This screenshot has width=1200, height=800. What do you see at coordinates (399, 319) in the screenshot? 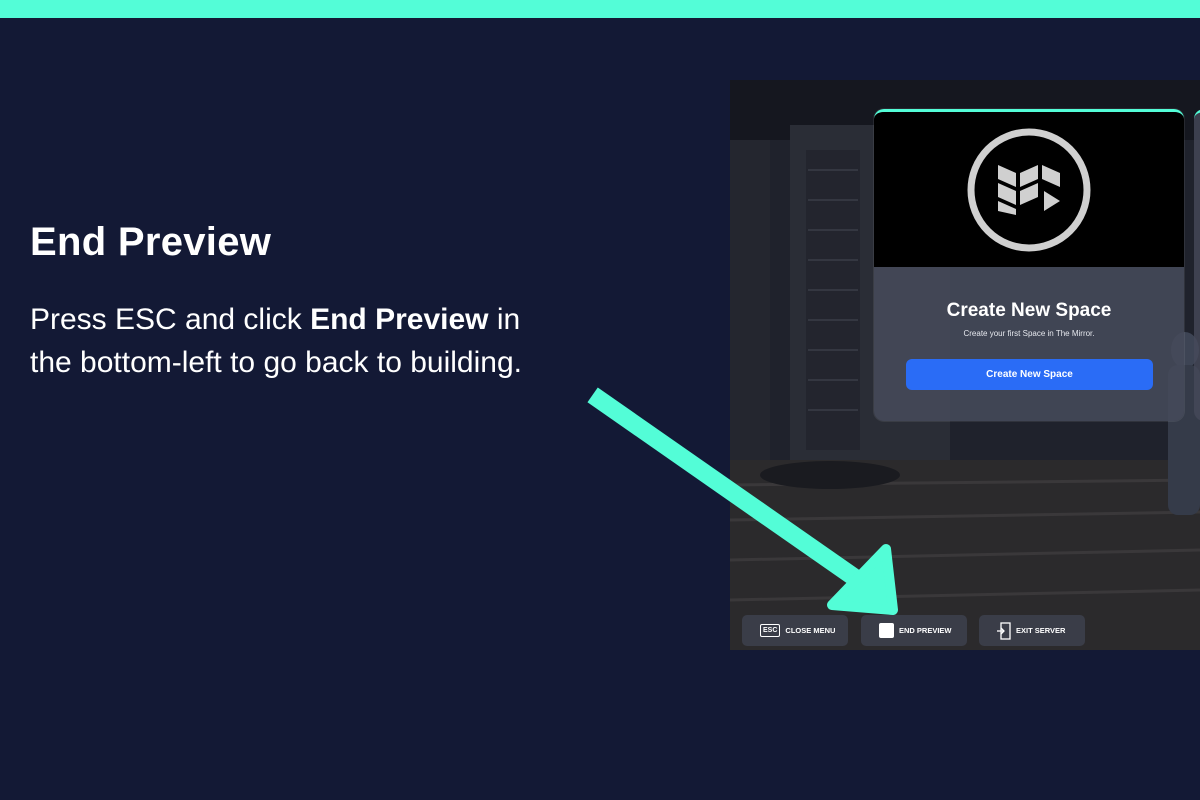
I see `instructions-highlight: End Preview` at bounding box center [399, 319].